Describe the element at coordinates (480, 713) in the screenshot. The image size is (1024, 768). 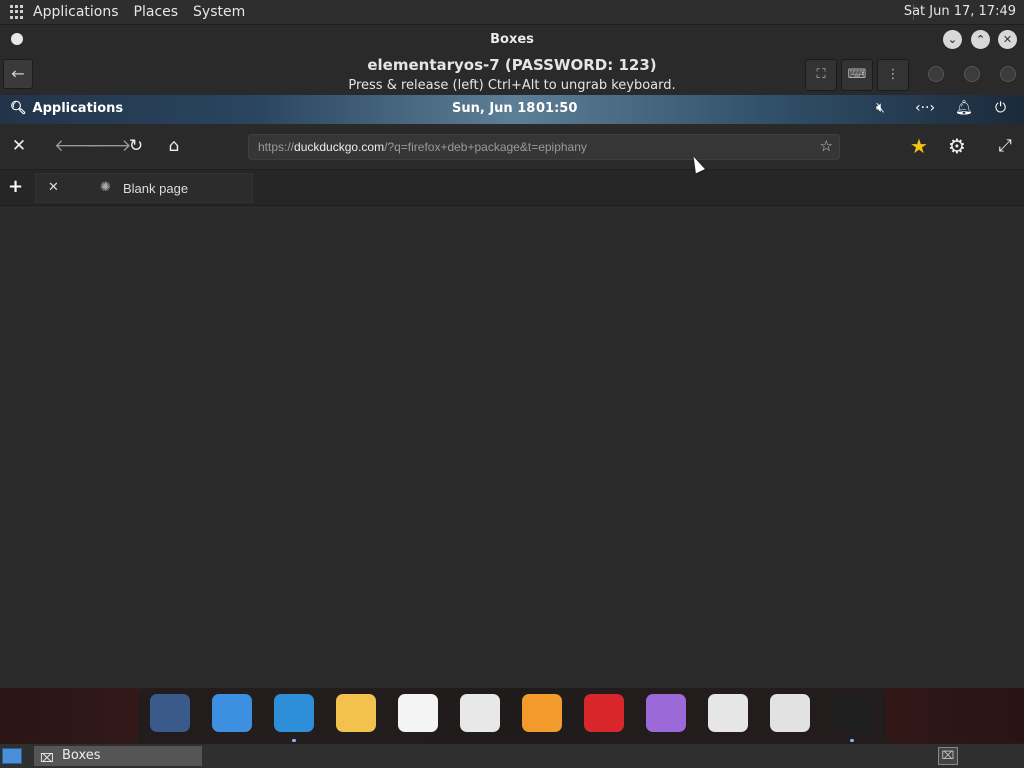
I see `calendar-icon` at that location.